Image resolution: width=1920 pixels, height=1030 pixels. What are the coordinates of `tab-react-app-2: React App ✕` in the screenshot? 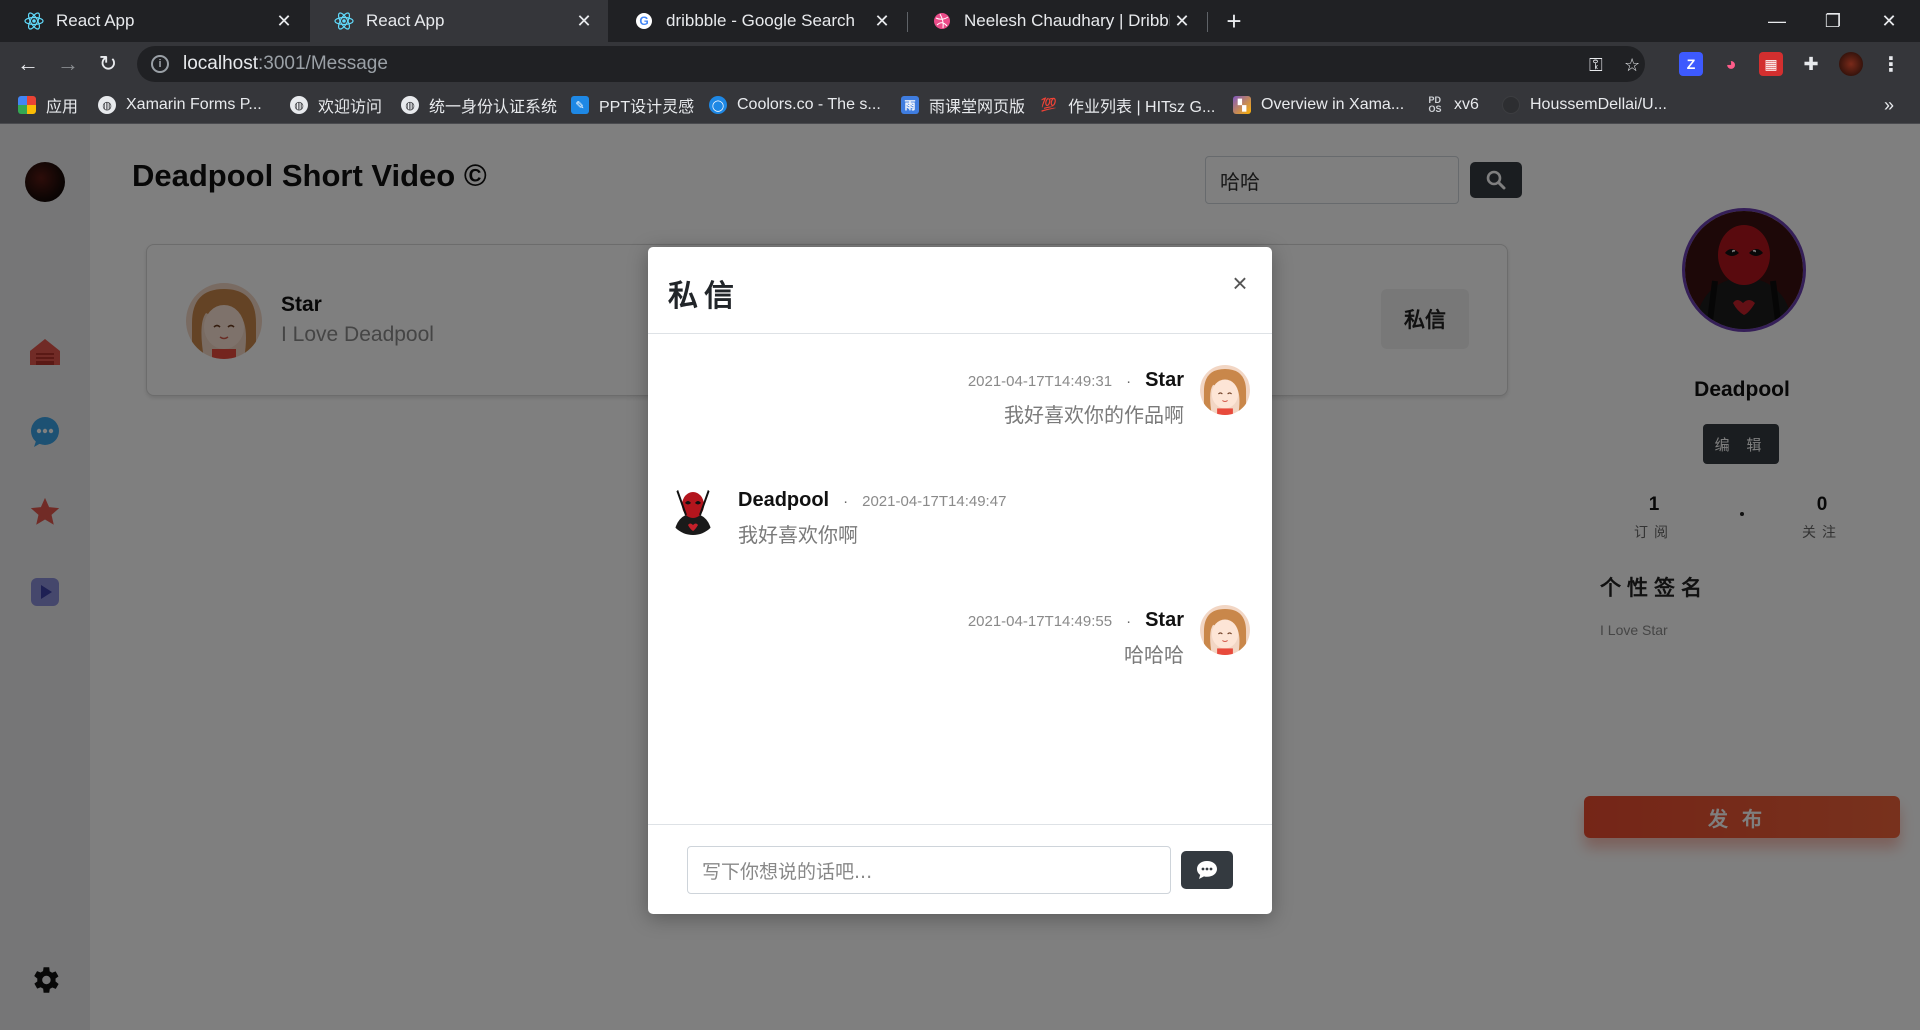 It's located at (459, 21).